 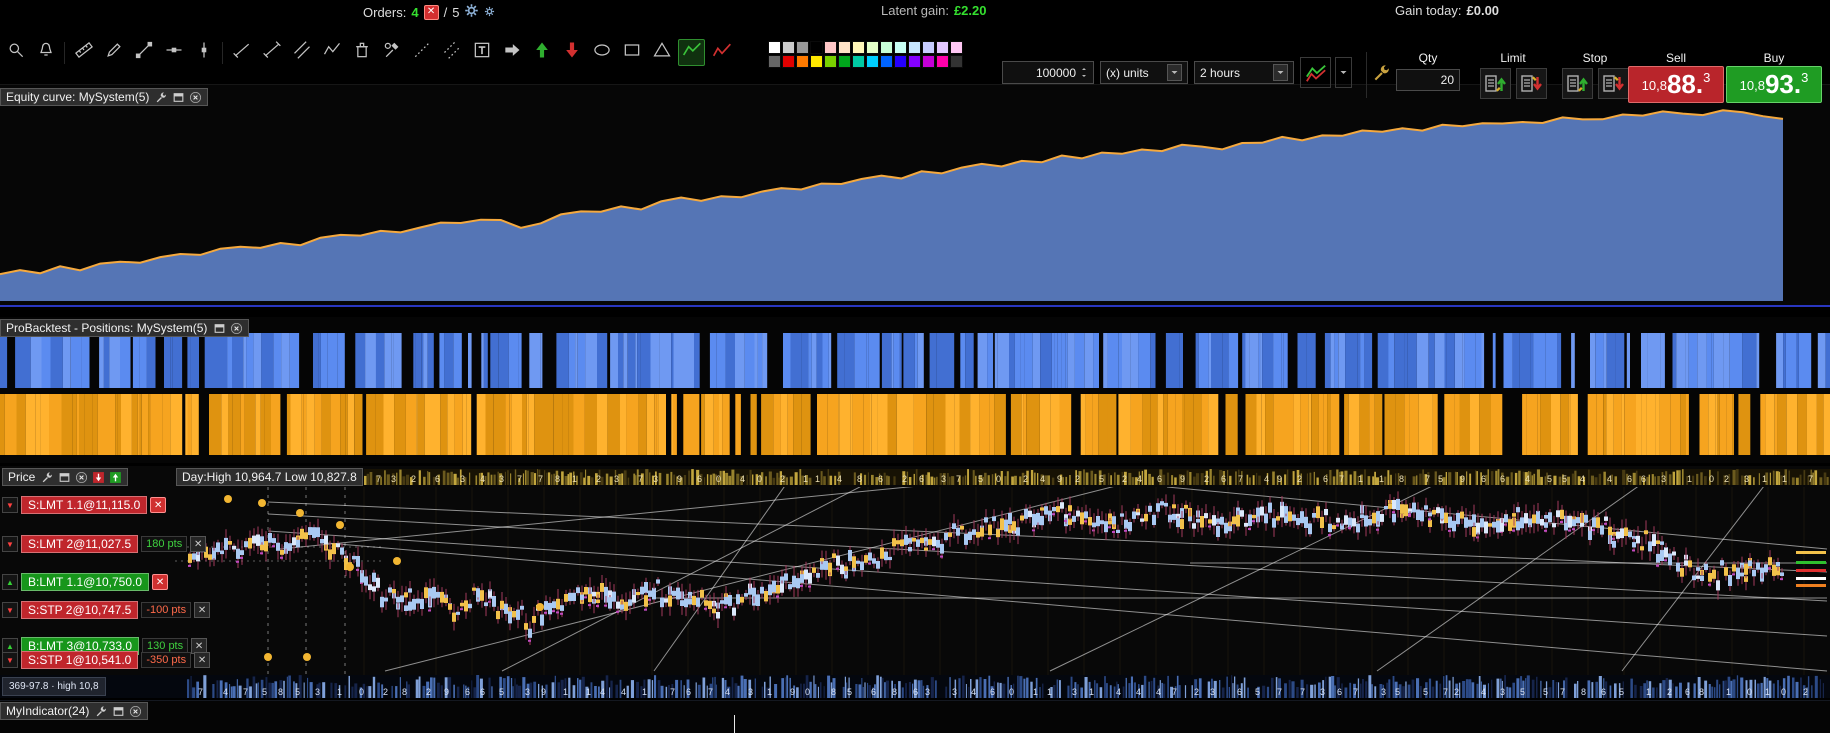 What do you see at coordinates (511, 52) in the screenshot?
I see `tool-arrow-right-button` at bounding box center [511, 52].